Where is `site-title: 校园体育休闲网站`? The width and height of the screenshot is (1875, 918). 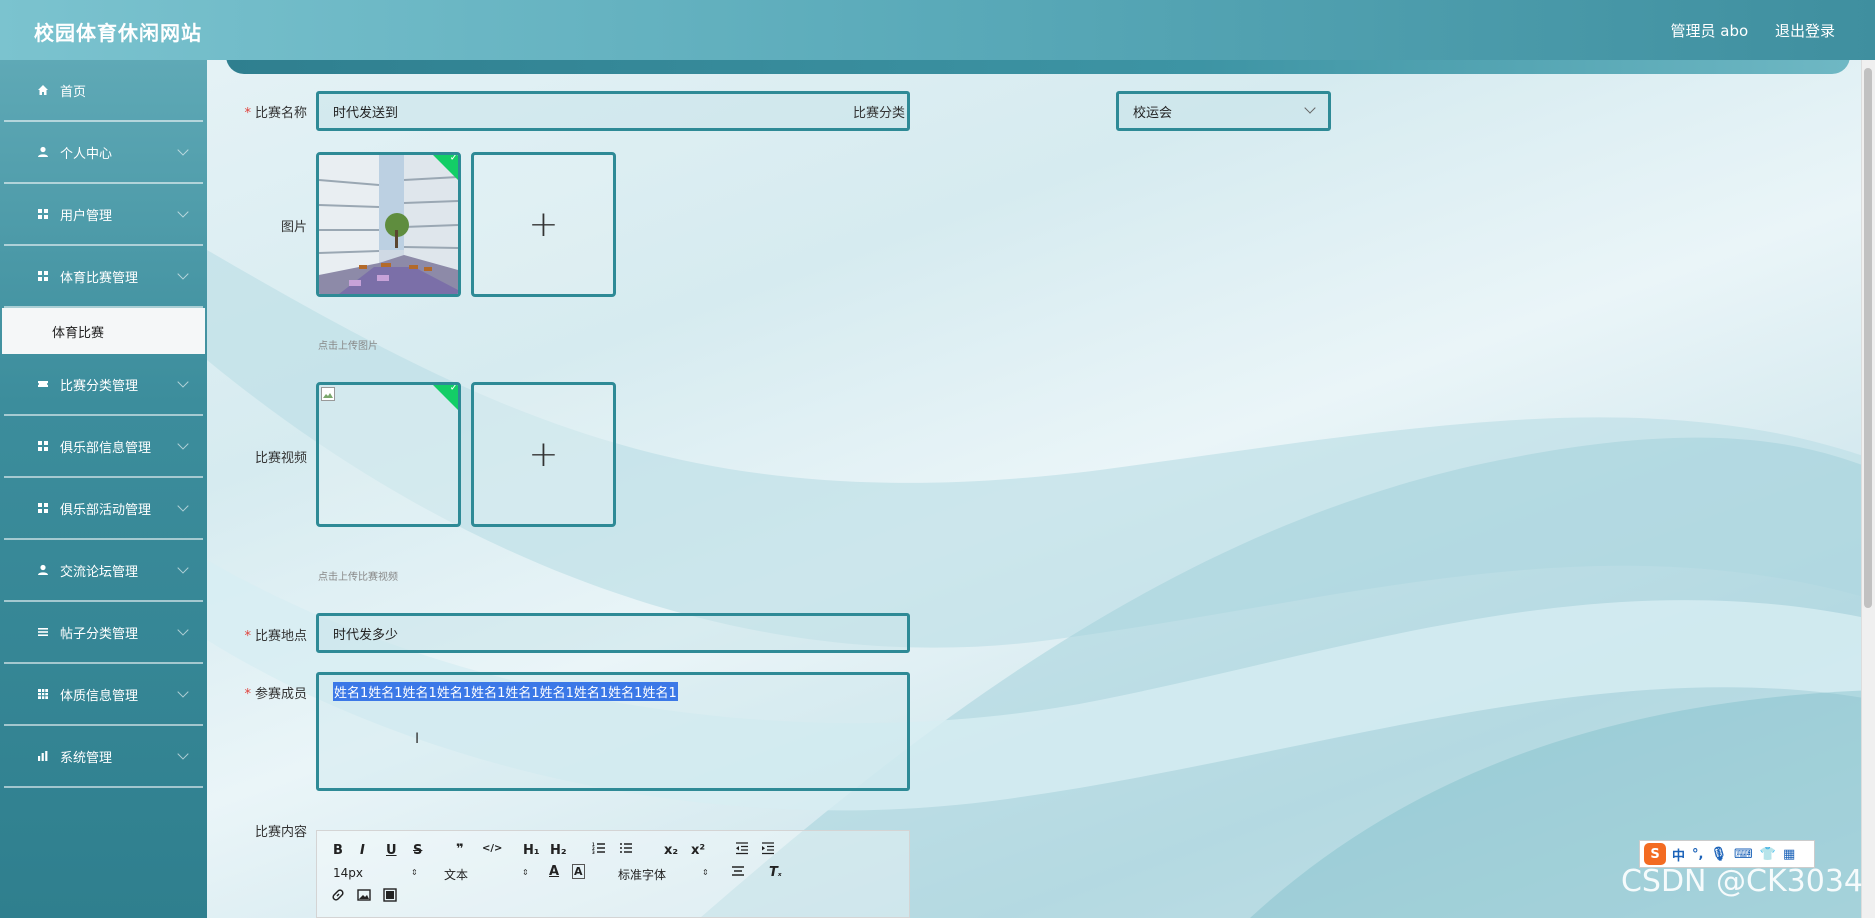 site-title: 校园体育休闲网站 is located at coordinates (118, 33).